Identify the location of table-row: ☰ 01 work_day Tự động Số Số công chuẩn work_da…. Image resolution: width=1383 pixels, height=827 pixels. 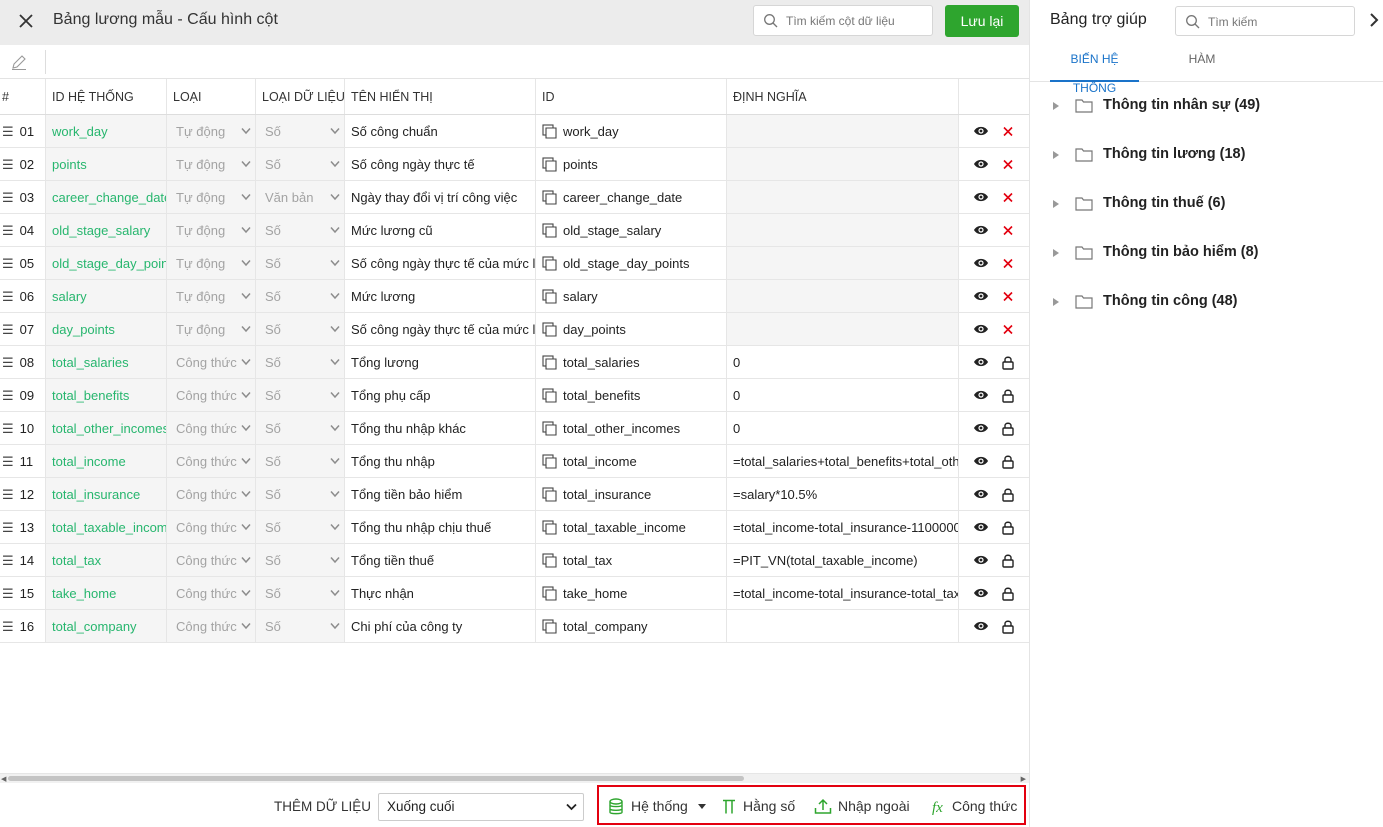
(514, 131).